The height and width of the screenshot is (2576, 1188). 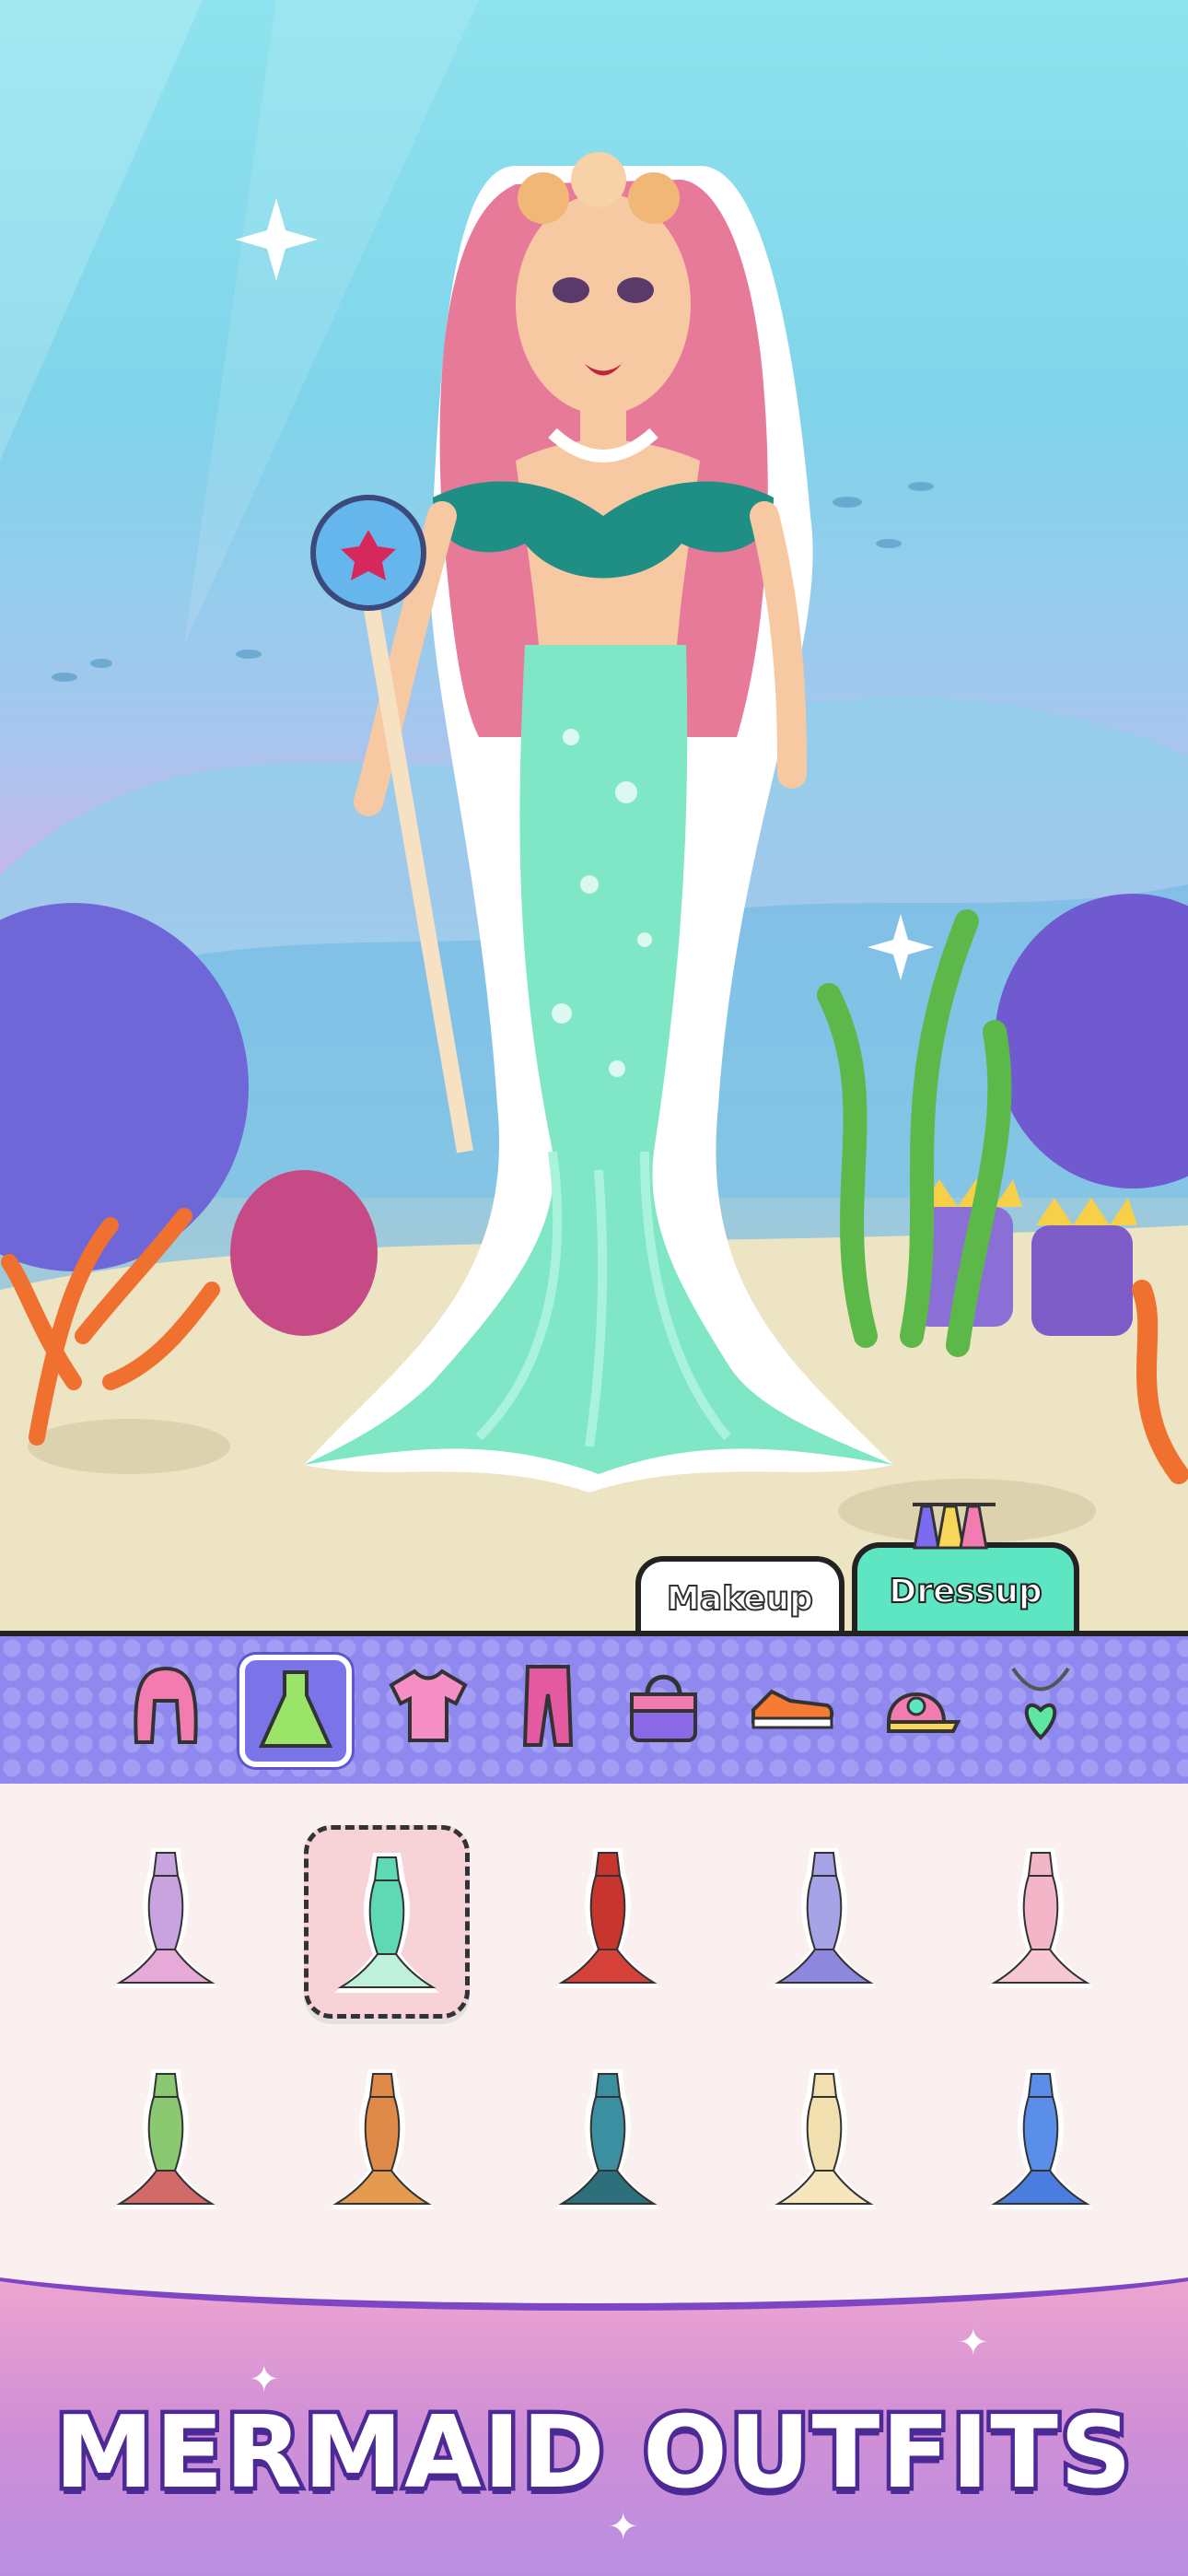 I want to click on pants-icon, so click(x=548, y=1705).